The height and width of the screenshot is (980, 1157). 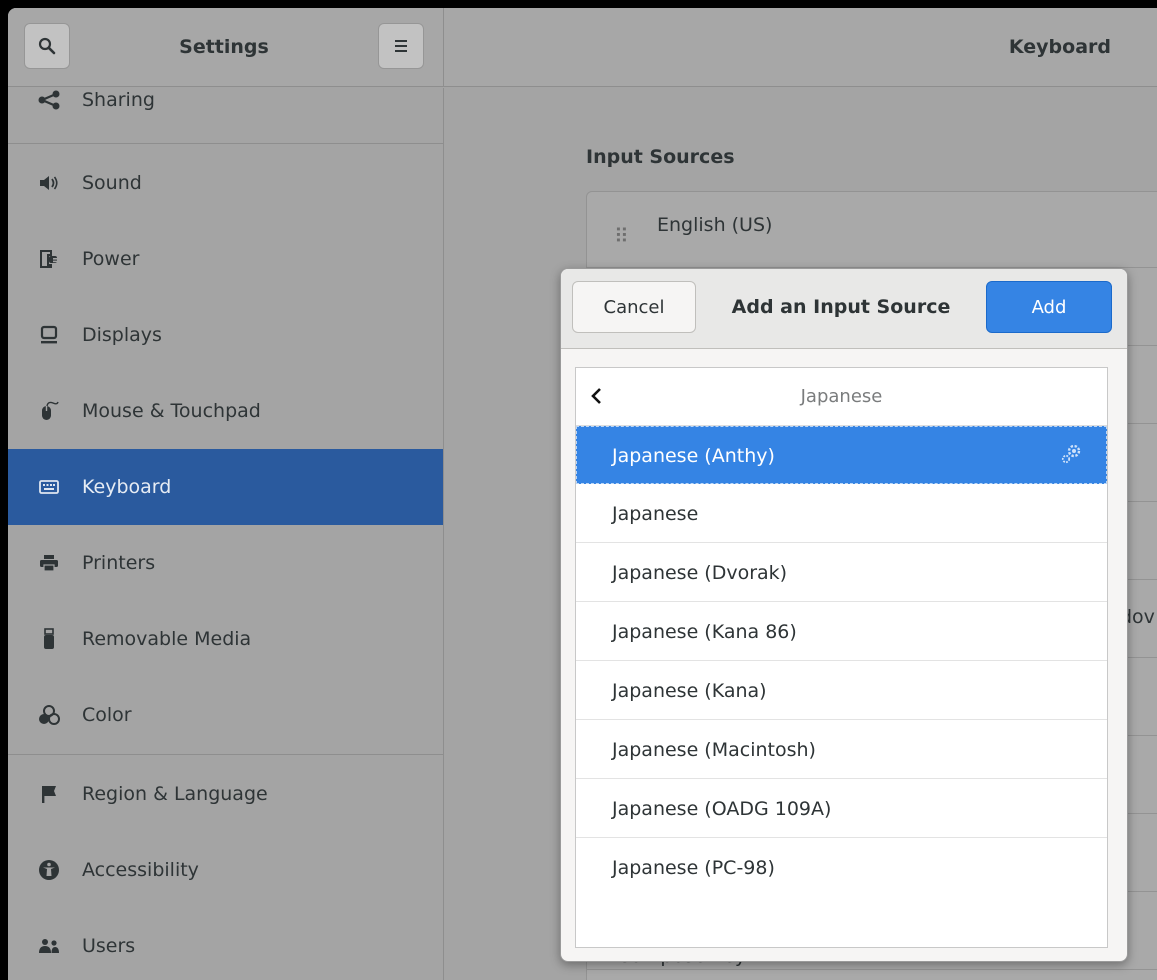 I want to click on sidebar-item-label: Color, so click(x=107, y=715).